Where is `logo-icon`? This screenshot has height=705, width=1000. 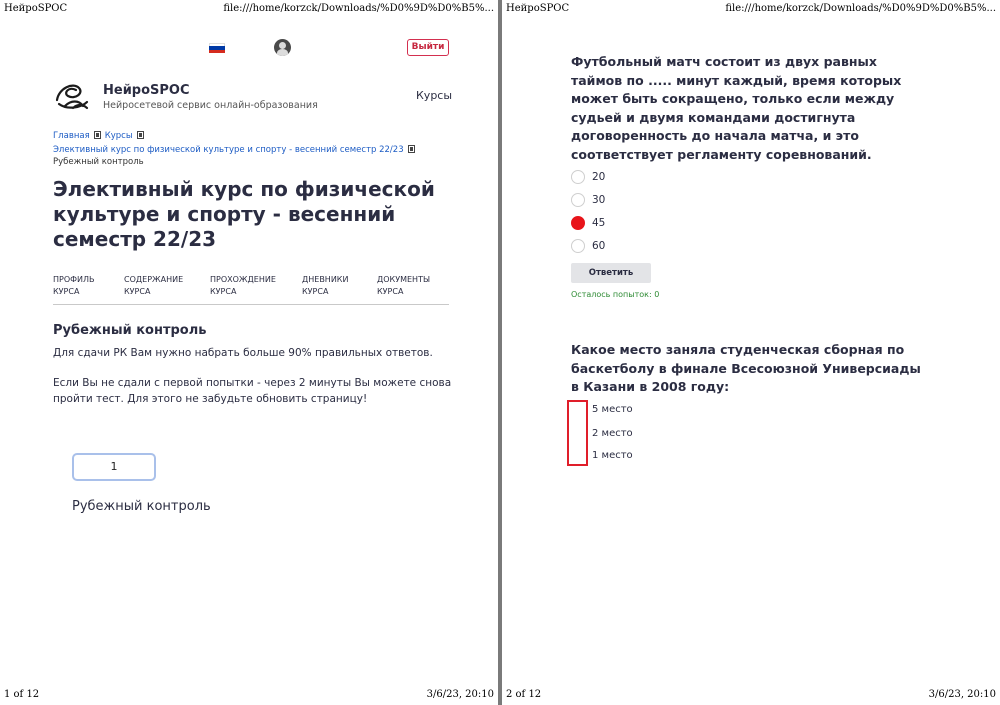
logo-icon is located at coordinates (72, 97).